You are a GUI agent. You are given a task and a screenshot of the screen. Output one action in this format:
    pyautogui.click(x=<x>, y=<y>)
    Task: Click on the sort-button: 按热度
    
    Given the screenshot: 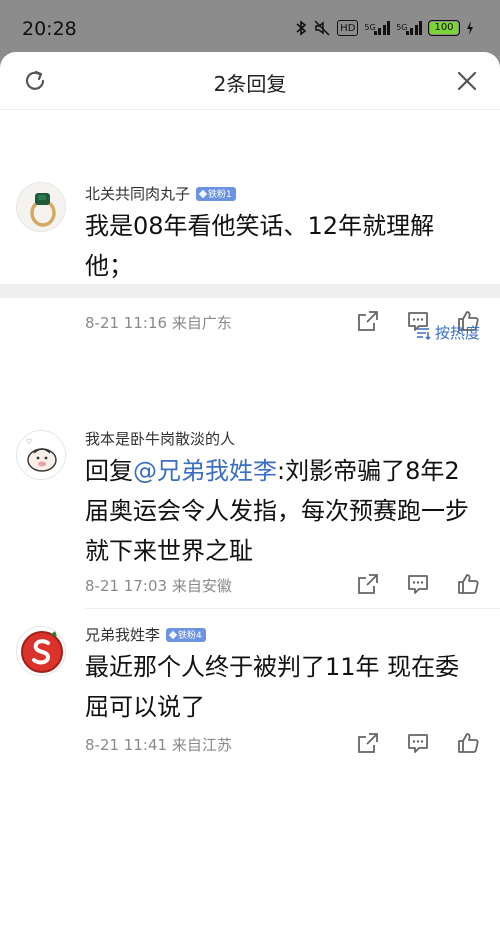 What is the action you would take?
    pyautogui.click(x=447, y=332)
    